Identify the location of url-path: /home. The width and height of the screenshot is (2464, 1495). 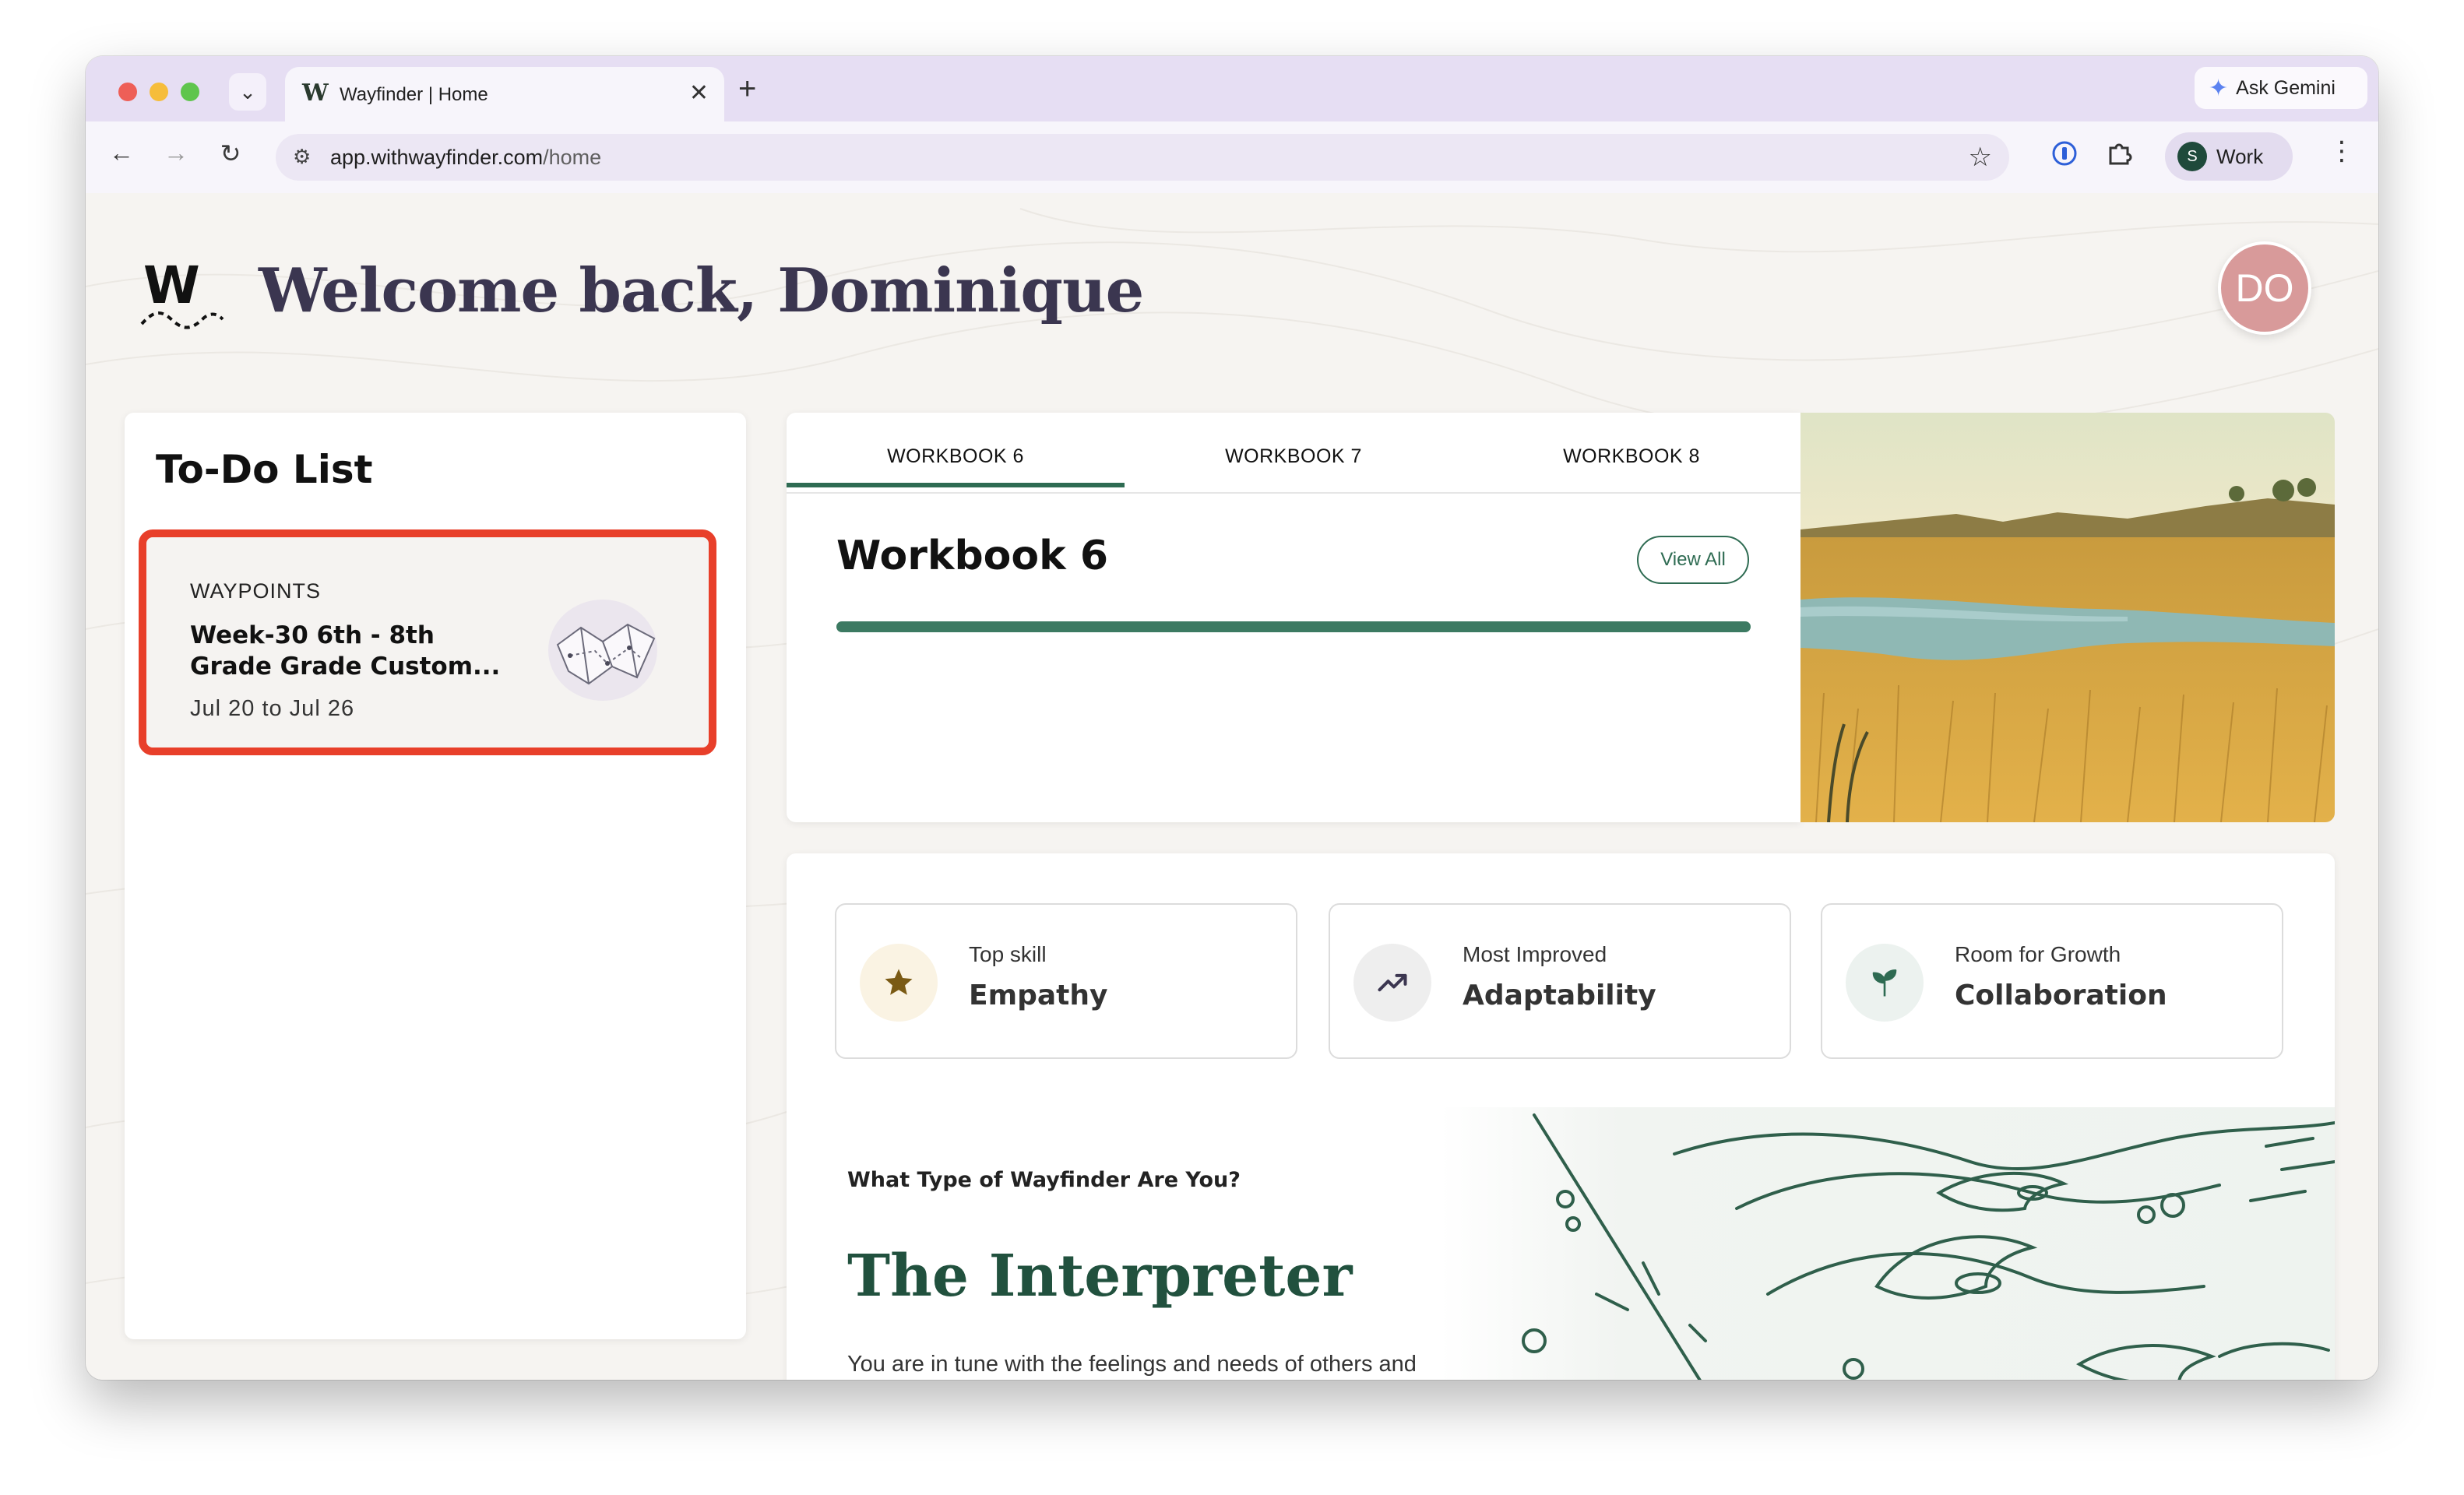
(572, 157).